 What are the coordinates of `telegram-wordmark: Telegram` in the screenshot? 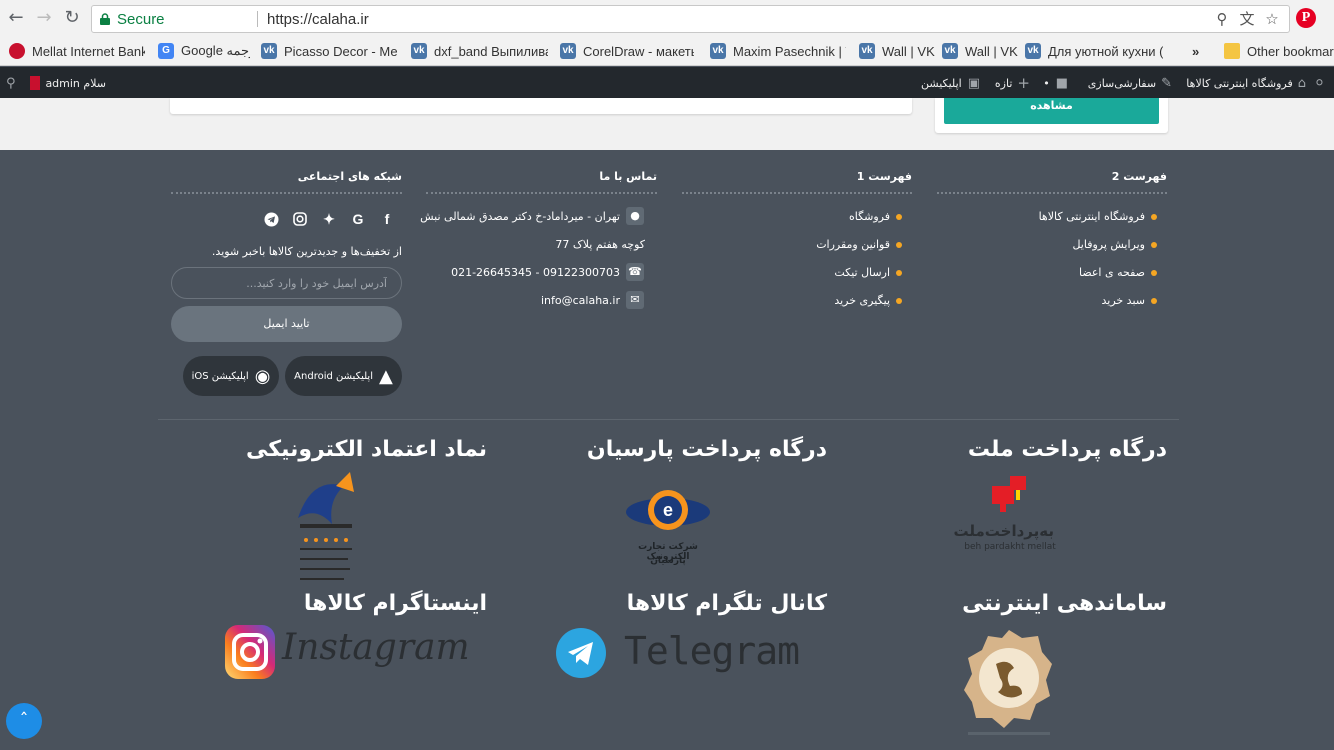 It's located at (712, 651).